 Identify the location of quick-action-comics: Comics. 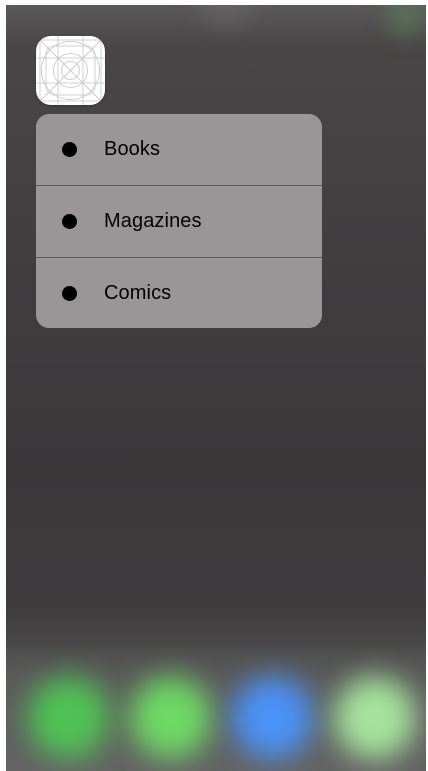
(179, 293).